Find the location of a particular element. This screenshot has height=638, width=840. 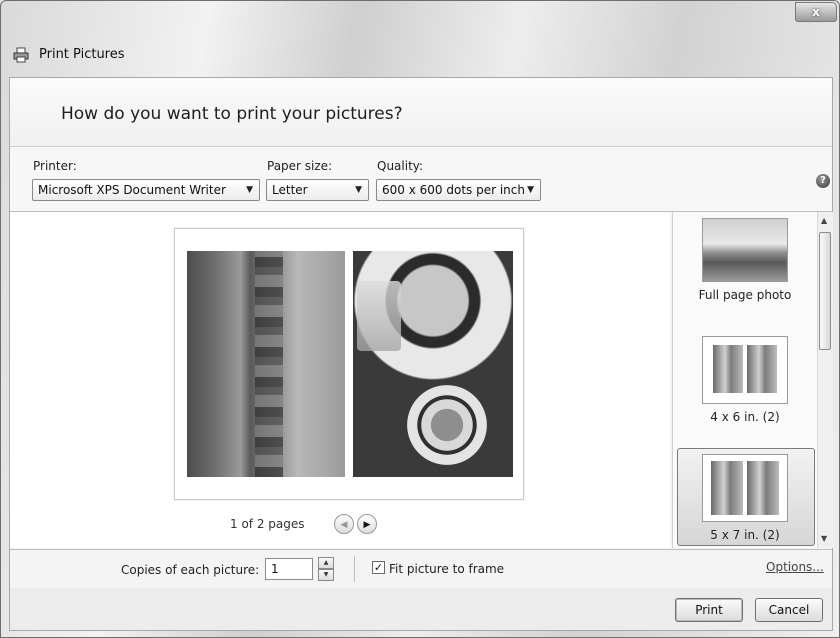

decrement-icon: ▼ is located at coordinates (326, 575).